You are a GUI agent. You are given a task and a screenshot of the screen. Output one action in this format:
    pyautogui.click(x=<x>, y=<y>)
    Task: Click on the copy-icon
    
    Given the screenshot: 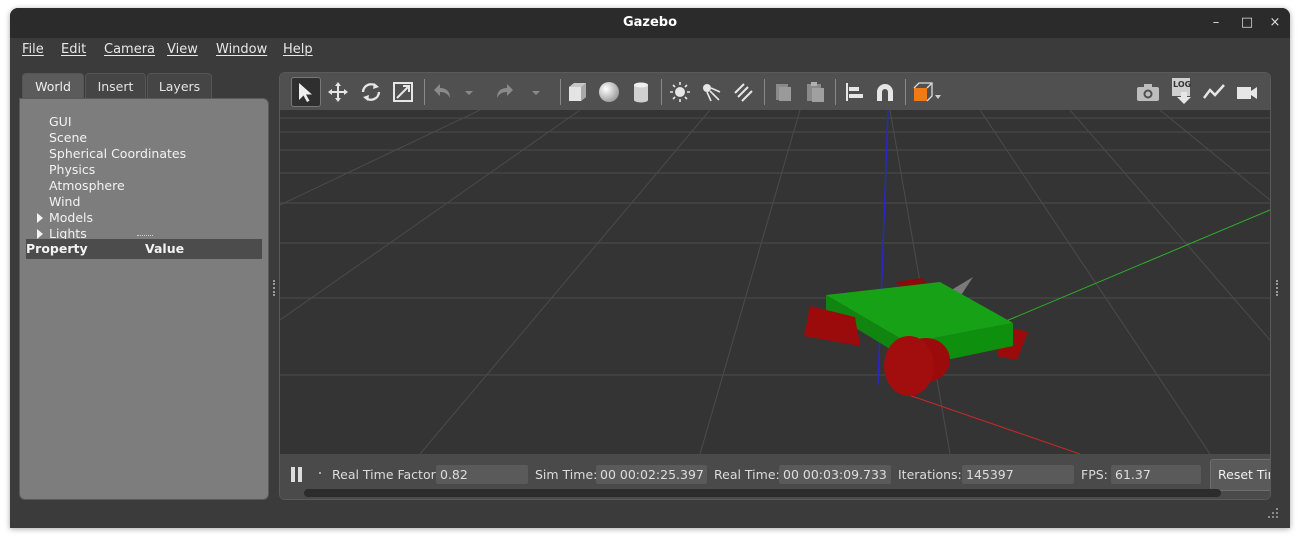 What is the action you would take?
    pyautogui.click(x=783, y=92)
    